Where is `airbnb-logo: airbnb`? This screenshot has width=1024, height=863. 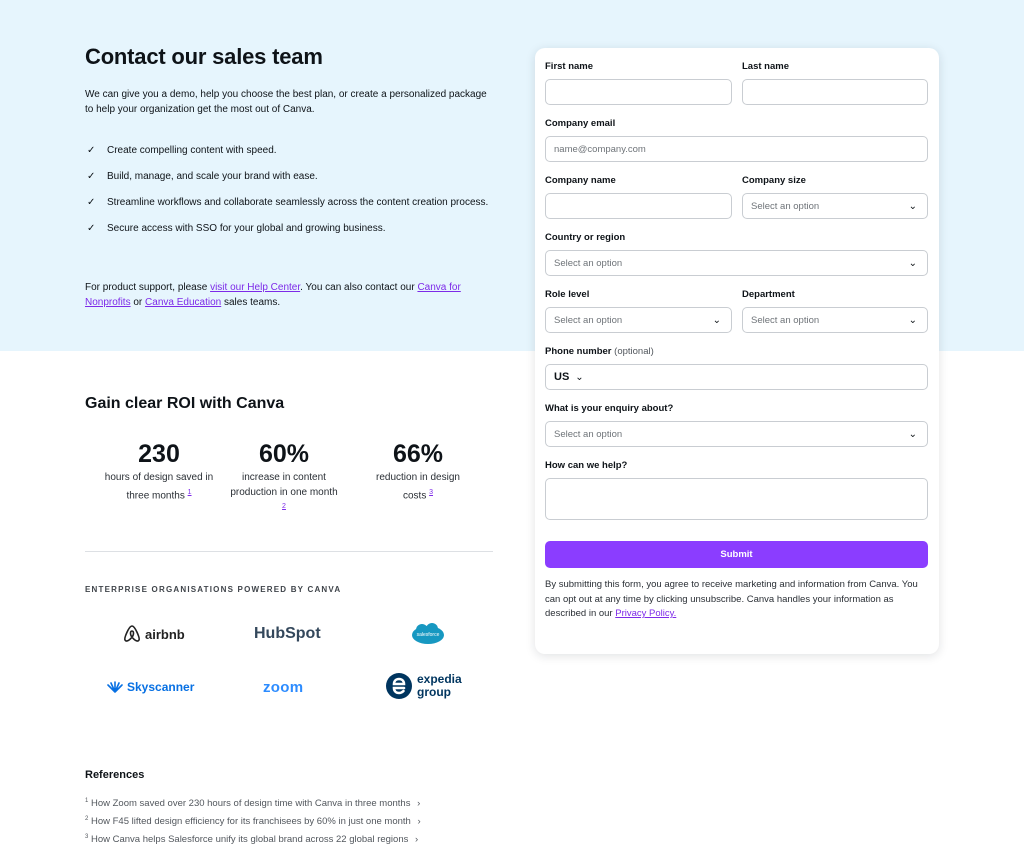
airbnb-logo: airbnb is located at coordinates (153, 634).